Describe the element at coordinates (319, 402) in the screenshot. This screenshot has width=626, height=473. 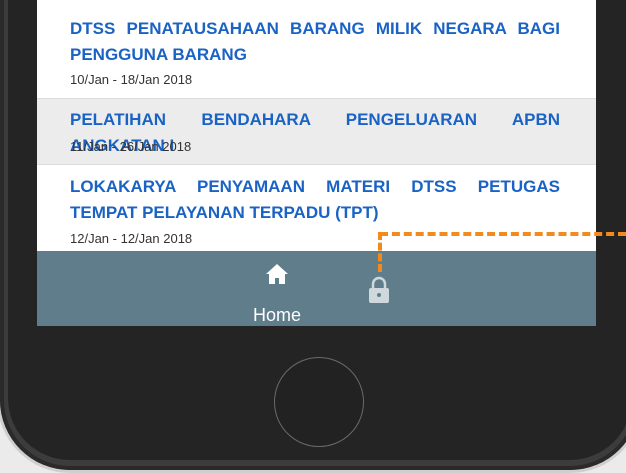
I see `phone-home-button` at that location.